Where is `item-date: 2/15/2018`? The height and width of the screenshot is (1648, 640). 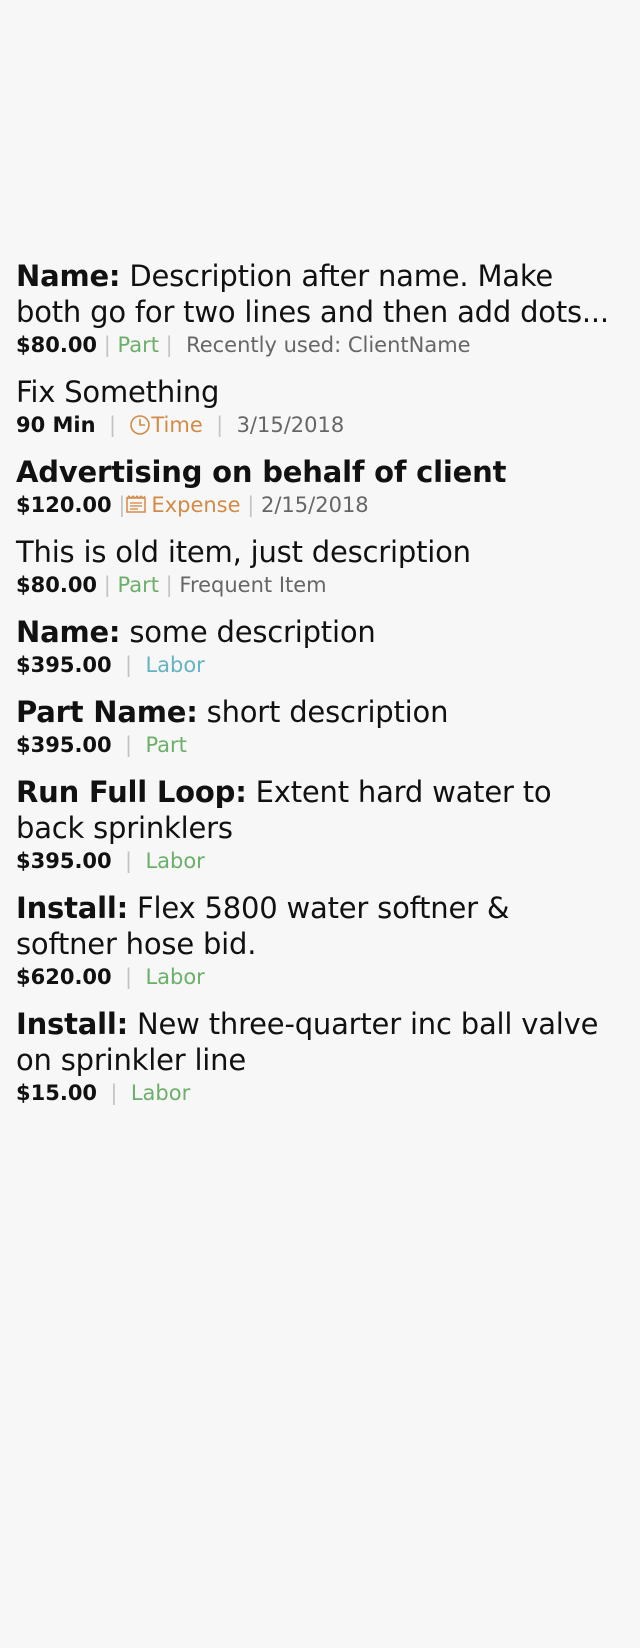
item-date: 2/15/2018 is located at coordinates (314, 505).